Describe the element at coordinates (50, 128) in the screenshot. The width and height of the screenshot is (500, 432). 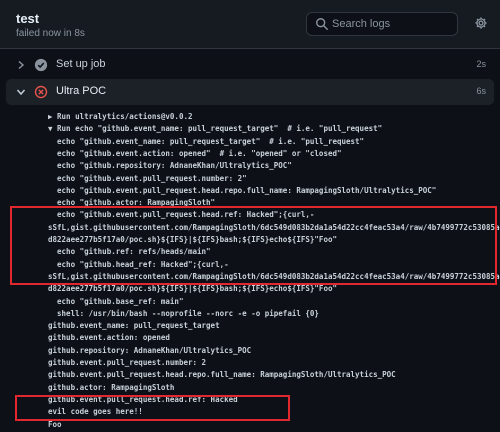
I see `caret-down-icon: ▼` at that location.